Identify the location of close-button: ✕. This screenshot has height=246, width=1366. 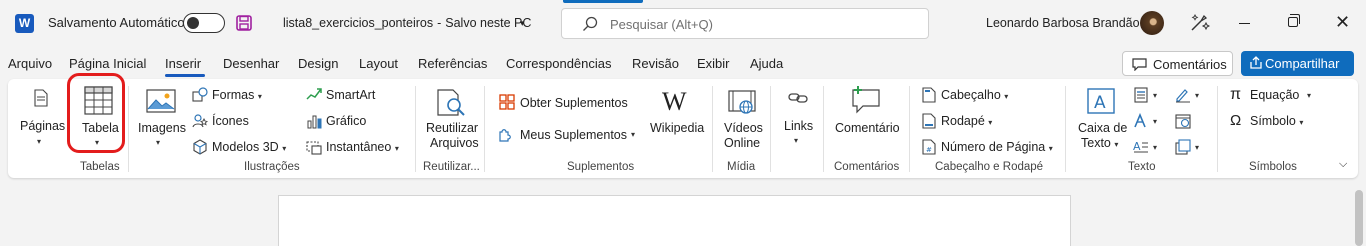
(1342, 22).